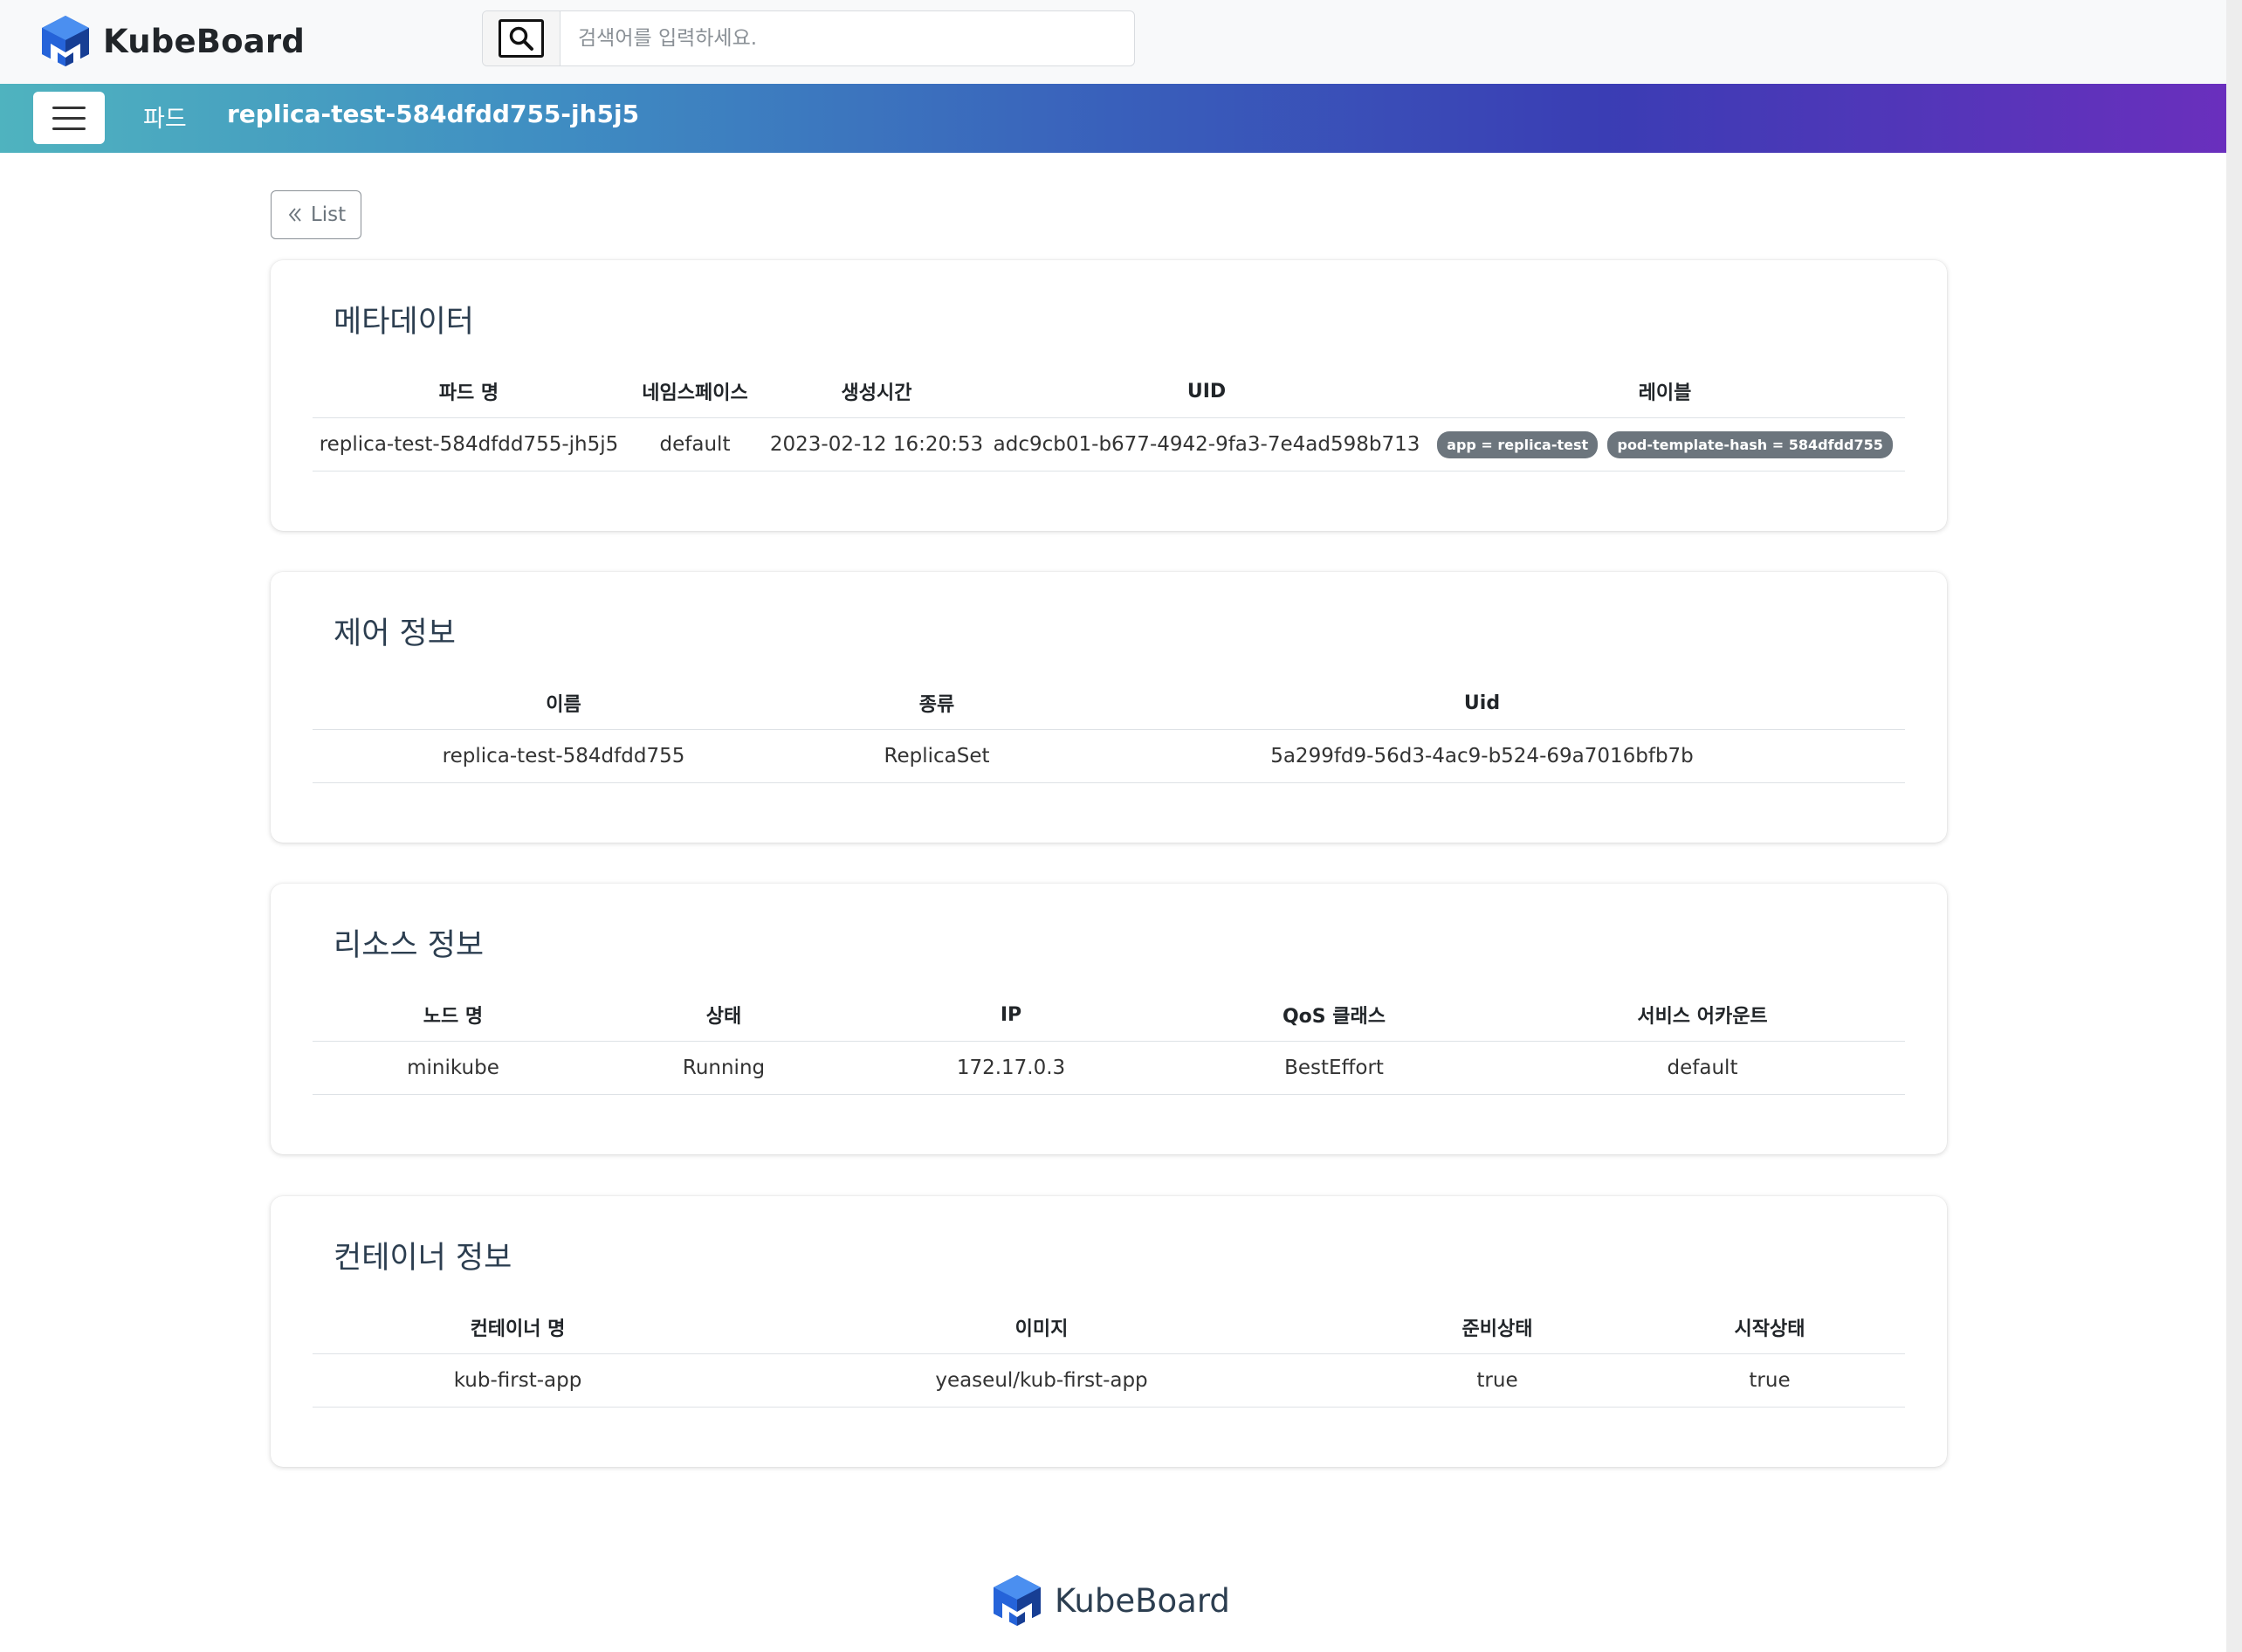 The height and width of the screenshot is (1652, 2242). Describe the element at coordinates (433, 114) in the screenshot. I see `page-title: replica-test-584dfdd755-jh5j5` at that location.